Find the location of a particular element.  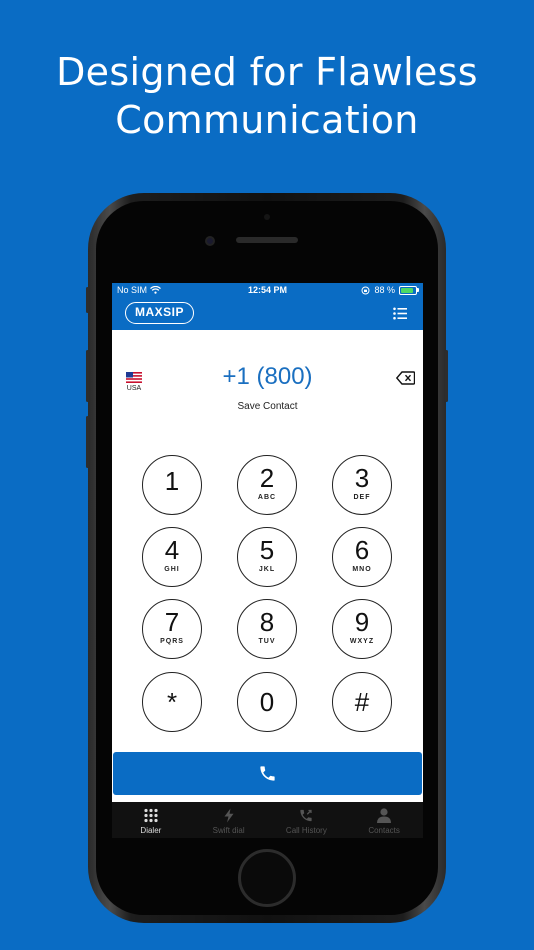

tab-dialer: Dialer is located at coordinates (151, 820).